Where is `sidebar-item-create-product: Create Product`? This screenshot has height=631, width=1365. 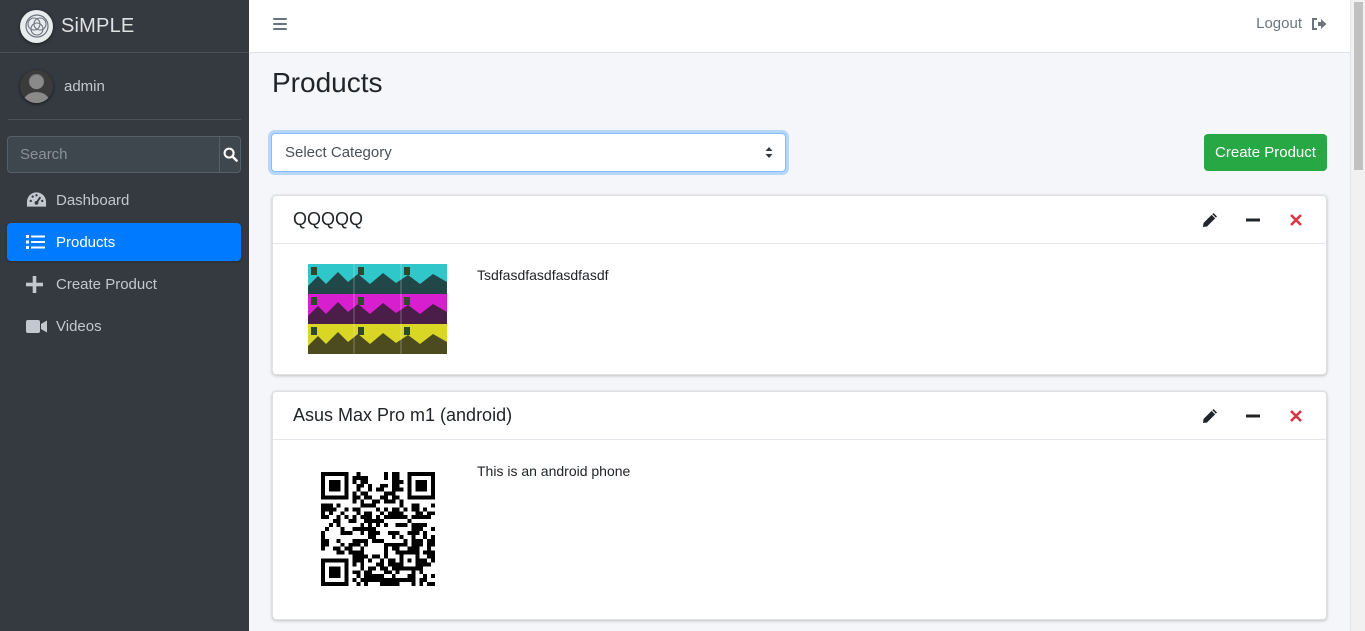
sidebar-item-create-product: Create Product is located at coordinates (124, 284).